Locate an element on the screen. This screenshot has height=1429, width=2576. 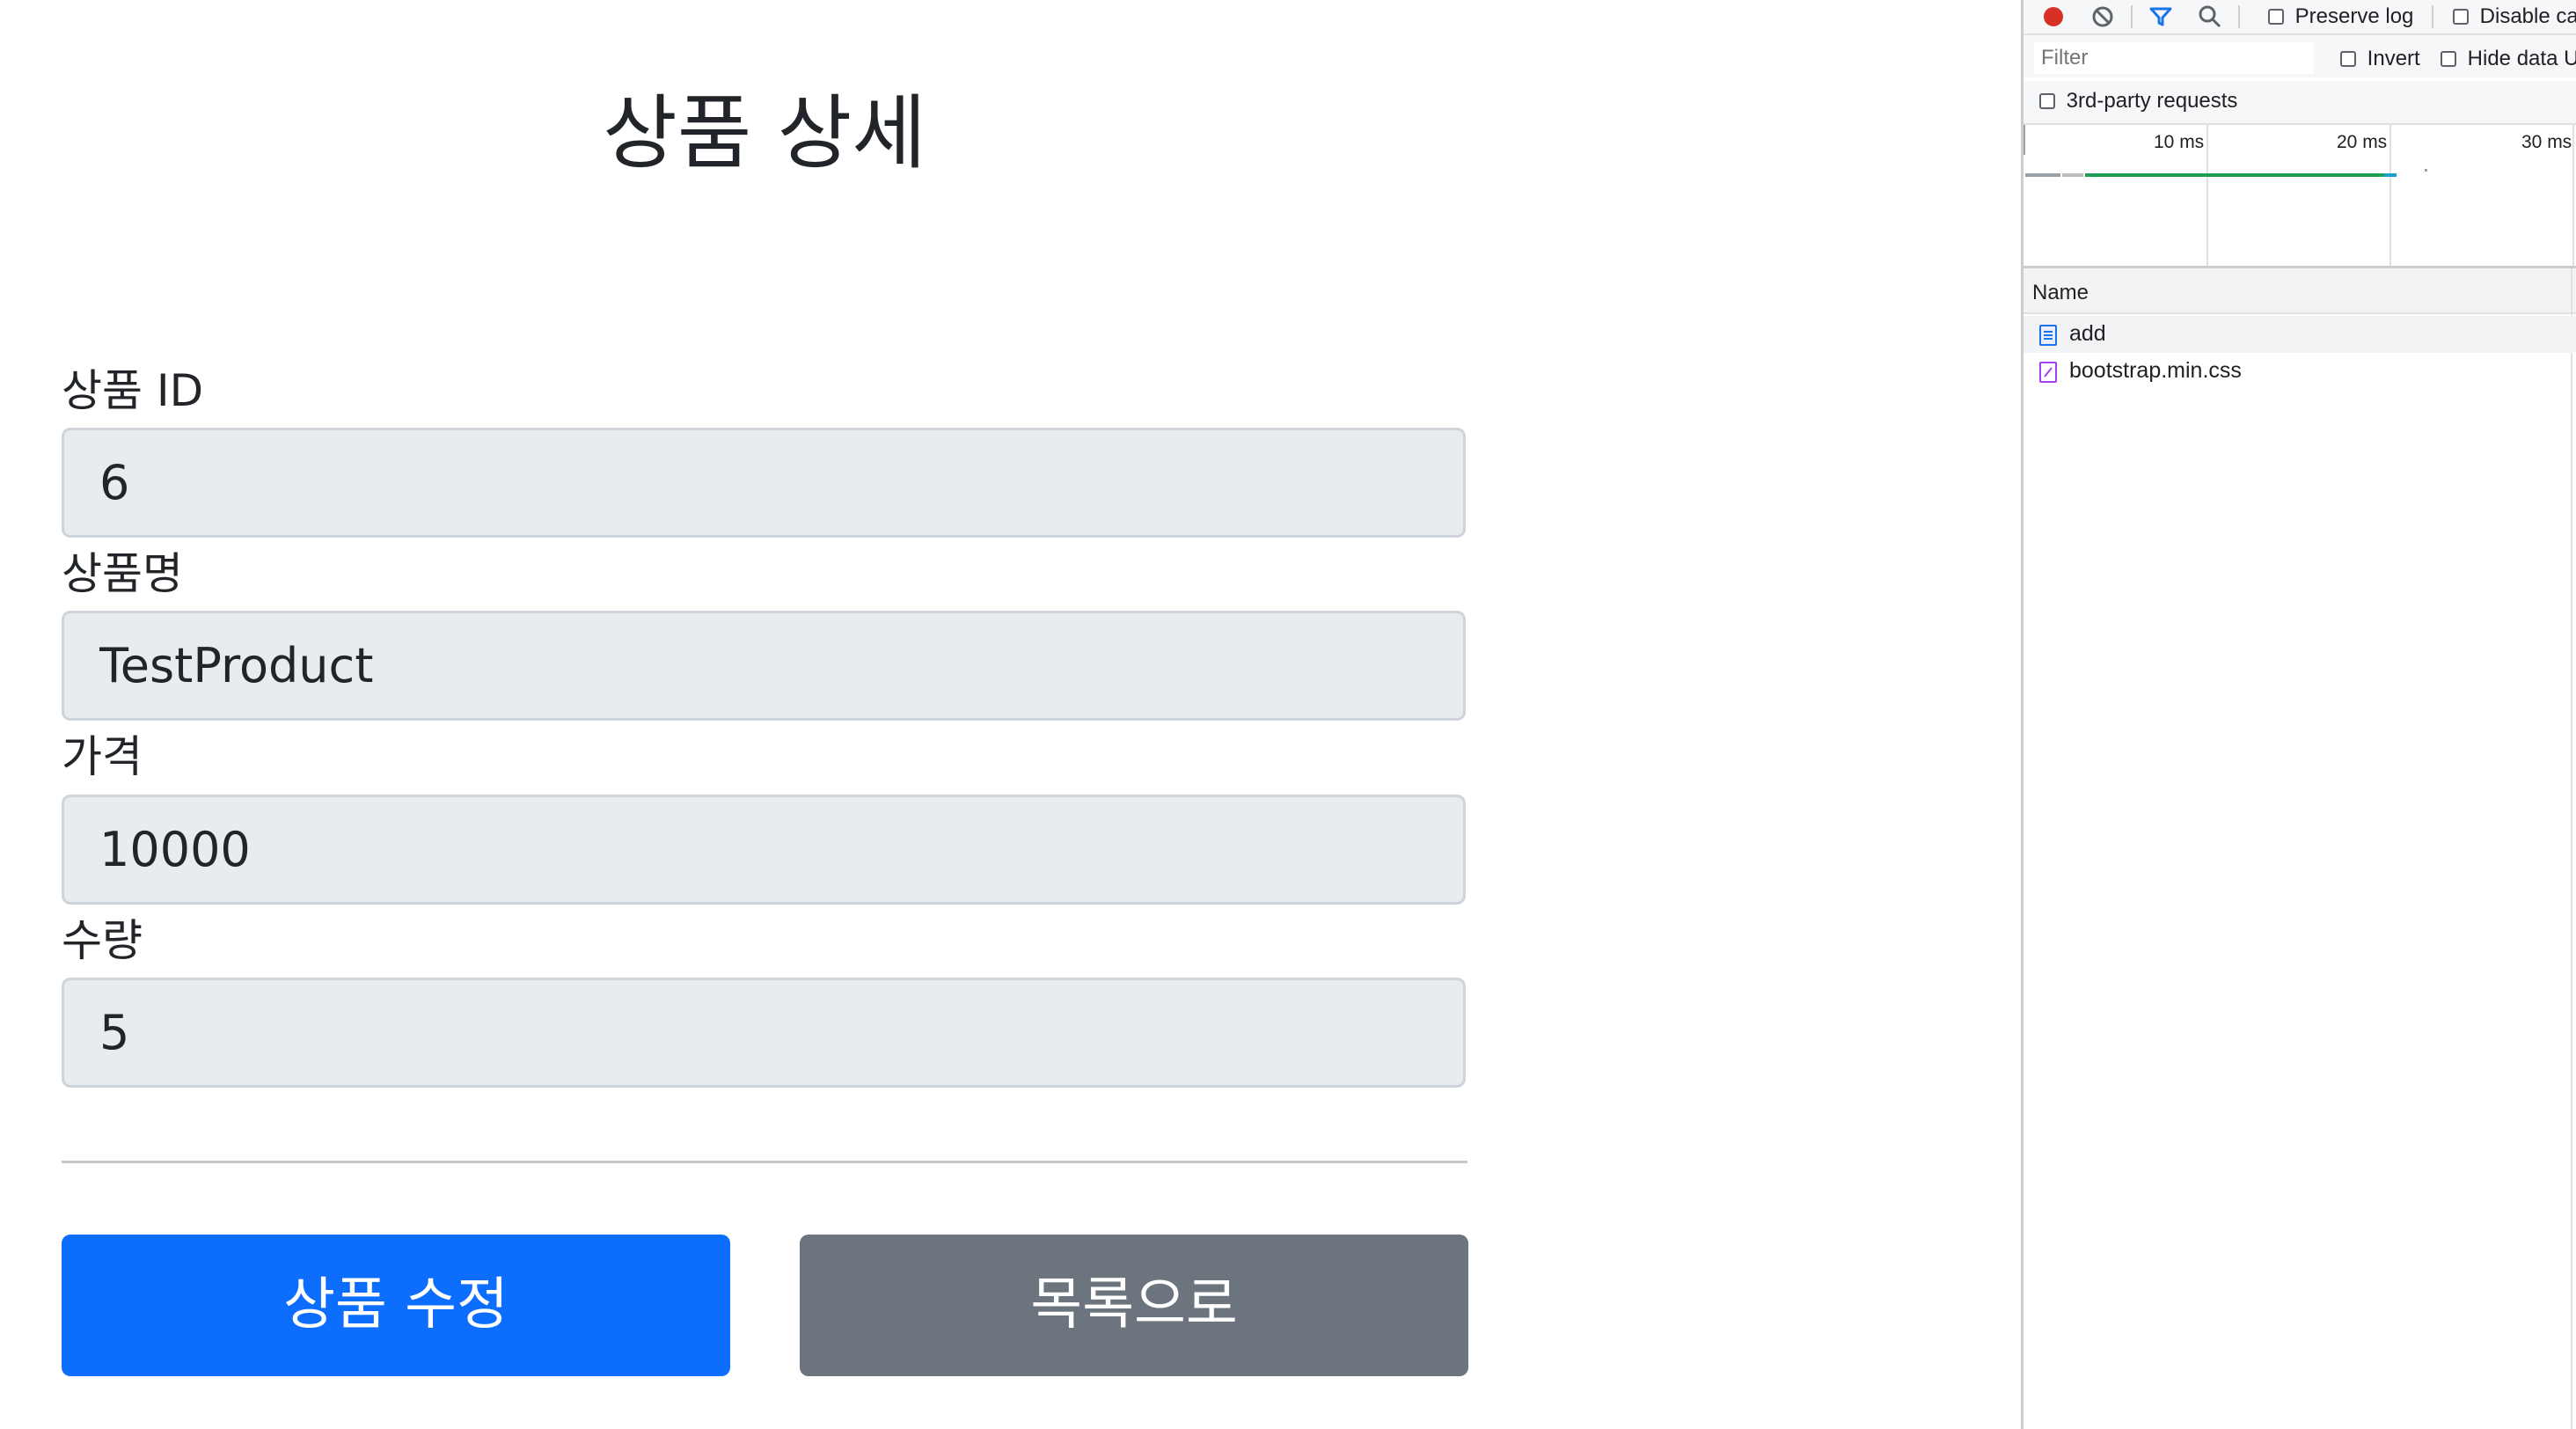
hide-data-urls-toggle: Hide data U is located at coordinates (2508, 58).